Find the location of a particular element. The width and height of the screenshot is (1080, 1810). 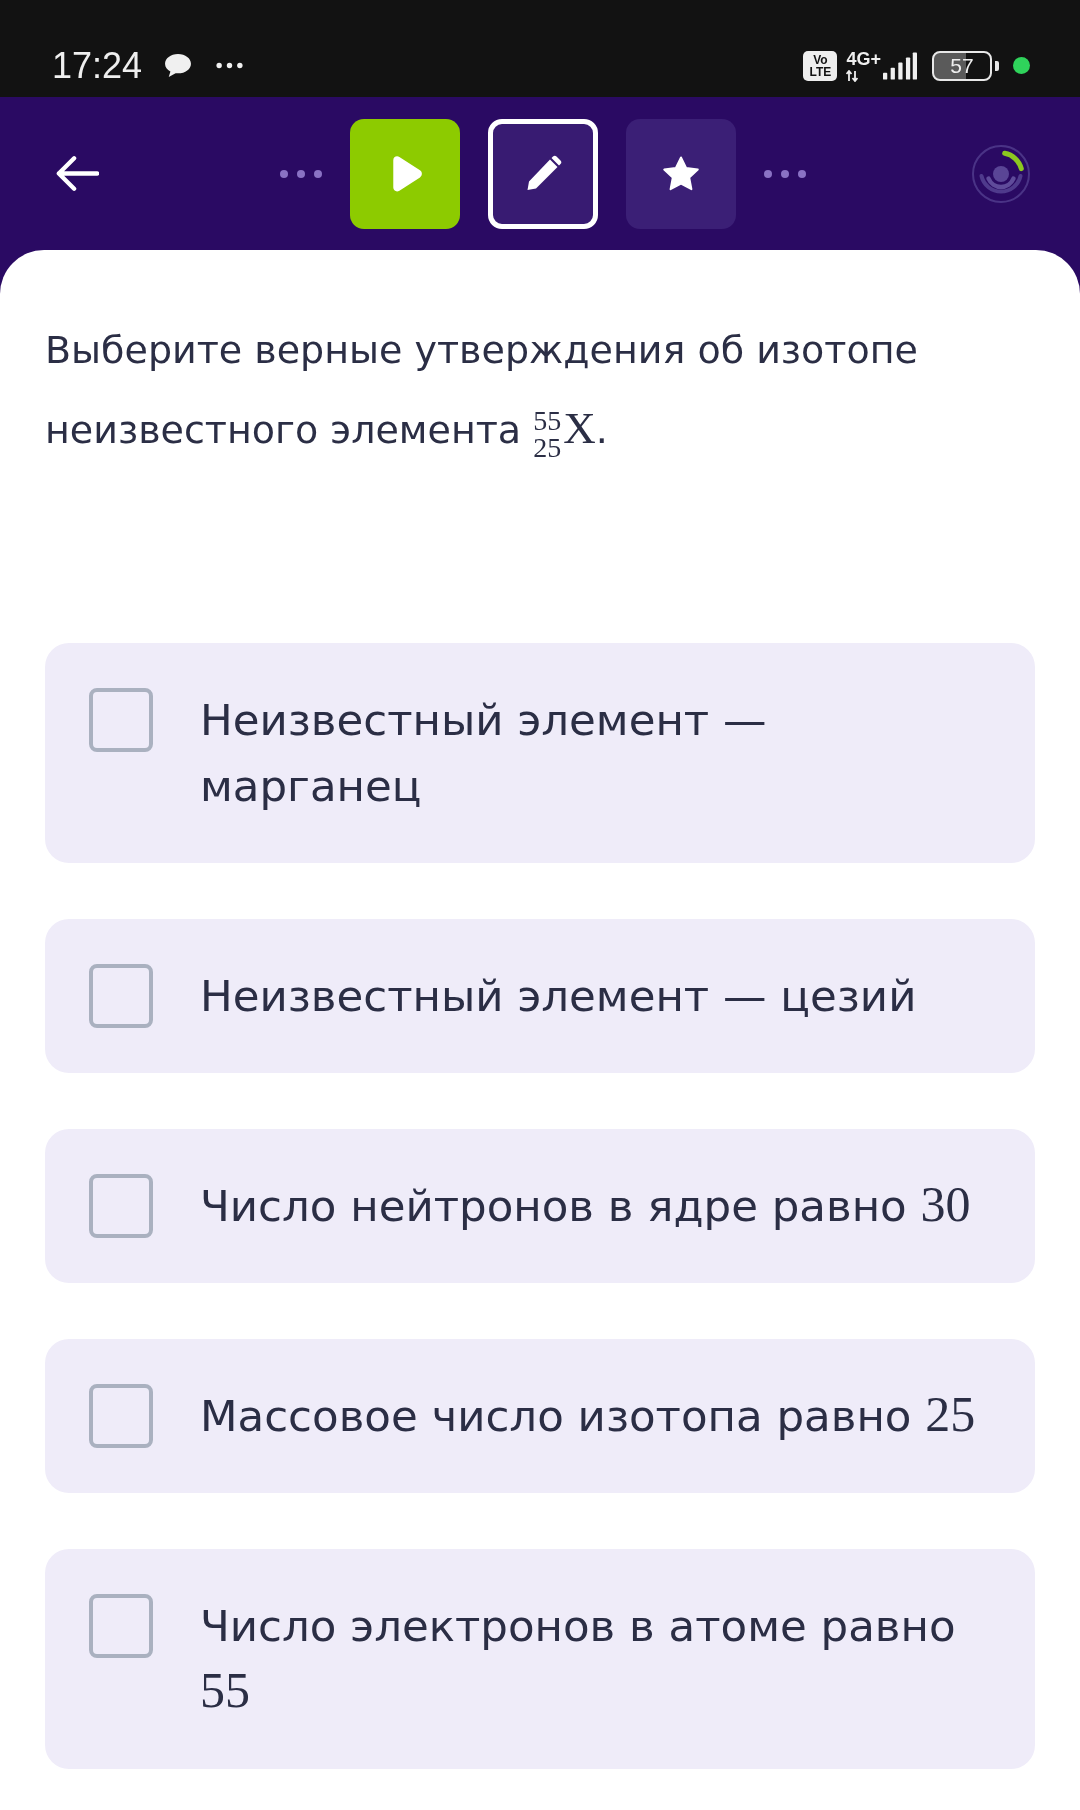

answer-option: Массовое число изотопа равно 25 is located at coordinates (540, 1416).